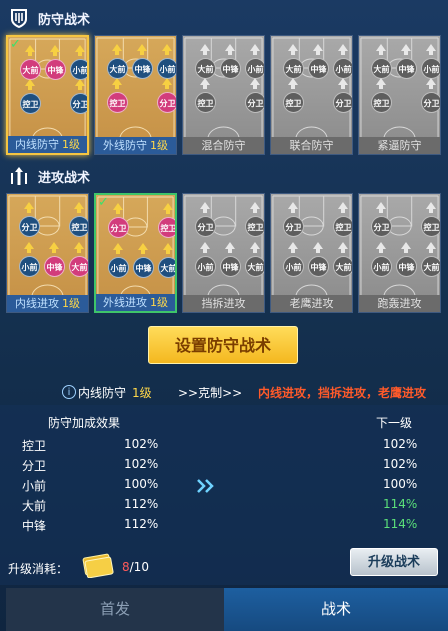  Describe the element at coordinates (125, 302) in the screenshot. I see `tactic-name: 外线进攻` at that location.